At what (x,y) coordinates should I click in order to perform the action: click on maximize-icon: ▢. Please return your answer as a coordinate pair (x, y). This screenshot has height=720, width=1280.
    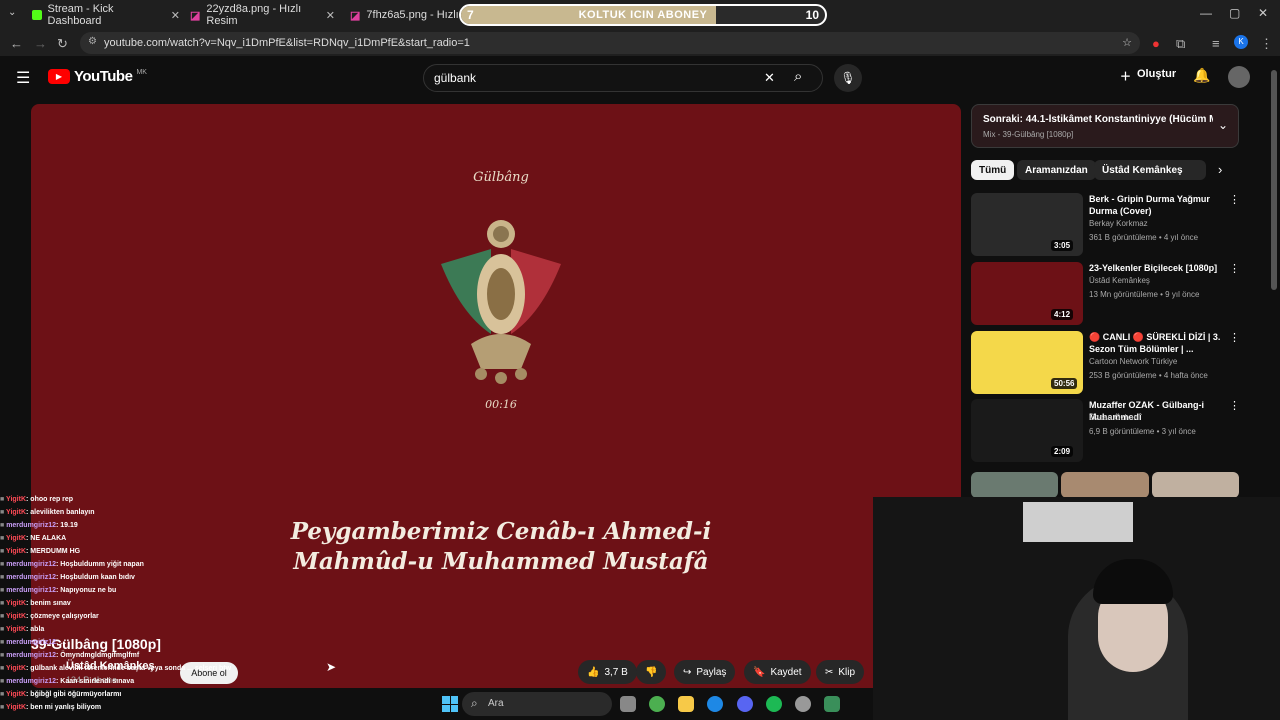
    Looking at the image, I should click on (1234, 13).